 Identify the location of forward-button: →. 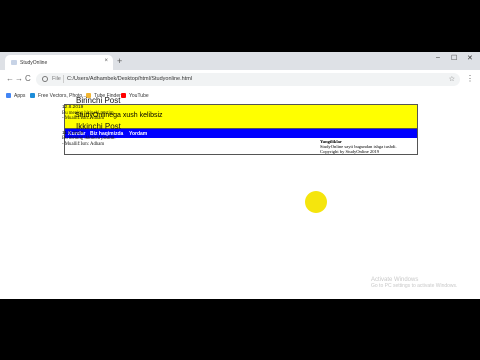
(19, 78).